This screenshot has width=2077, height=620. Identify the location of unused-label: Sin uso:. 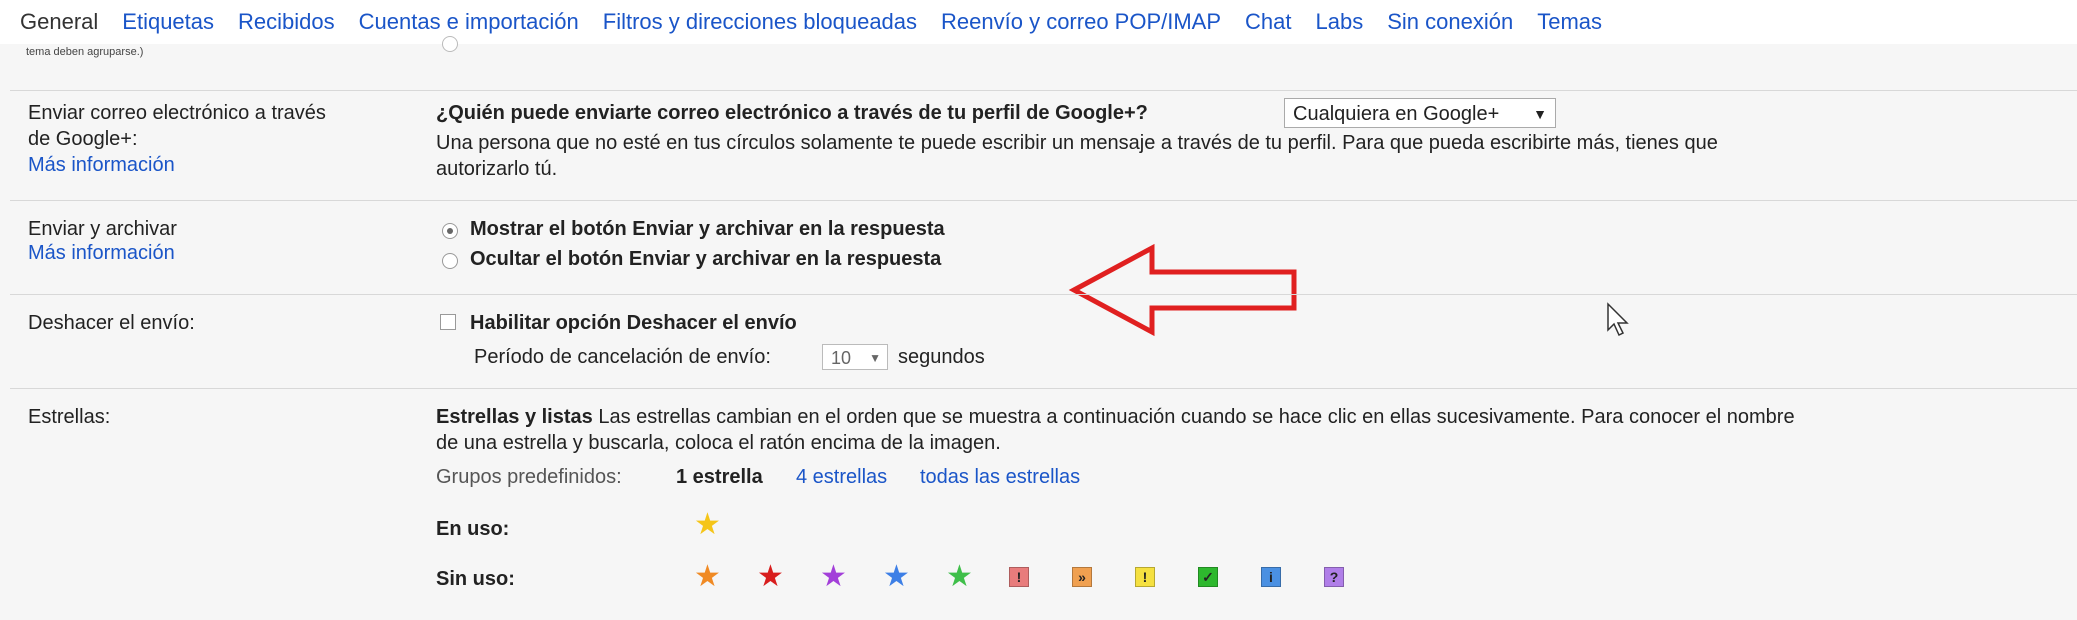
(475, 579).